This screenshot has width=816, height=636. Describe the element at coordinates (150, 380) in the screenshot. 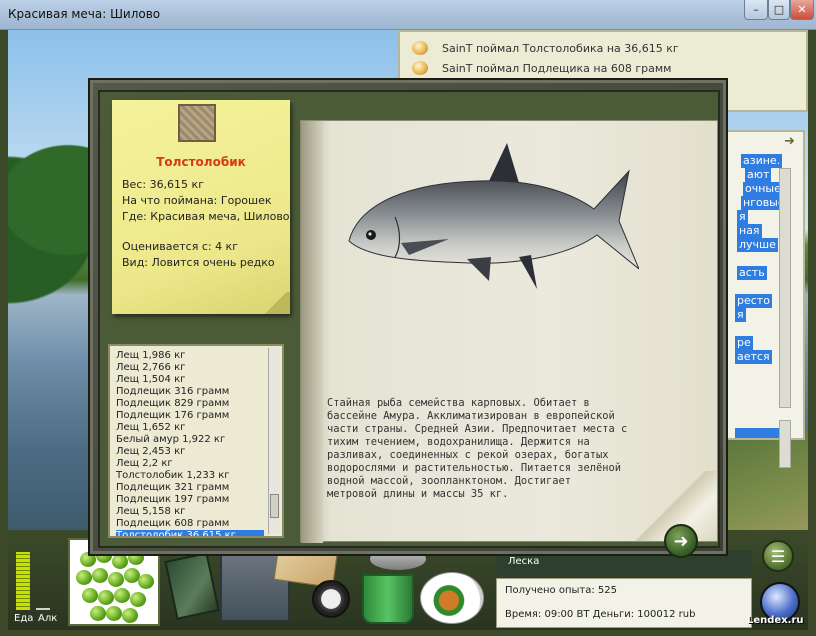

I see `catch-list-item: Лещ 1,504 кг` at that location.